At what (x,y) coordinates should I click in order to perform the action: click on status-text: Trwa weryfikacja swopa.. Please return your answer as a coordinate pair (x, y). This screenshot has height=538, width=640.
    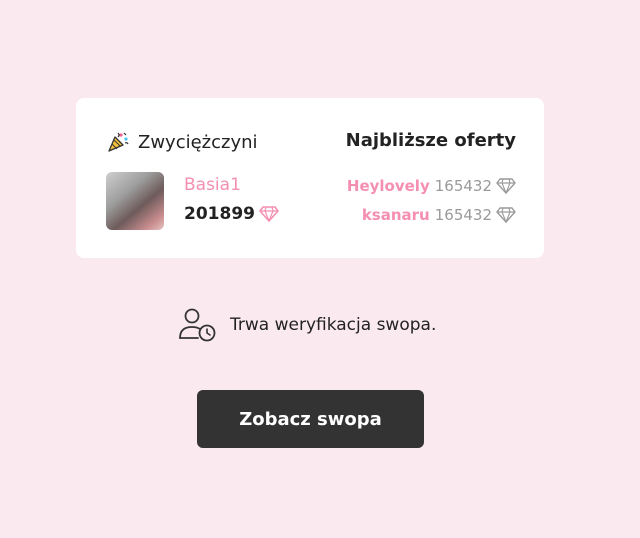
    Looking at the image, I should click on (333, 325).